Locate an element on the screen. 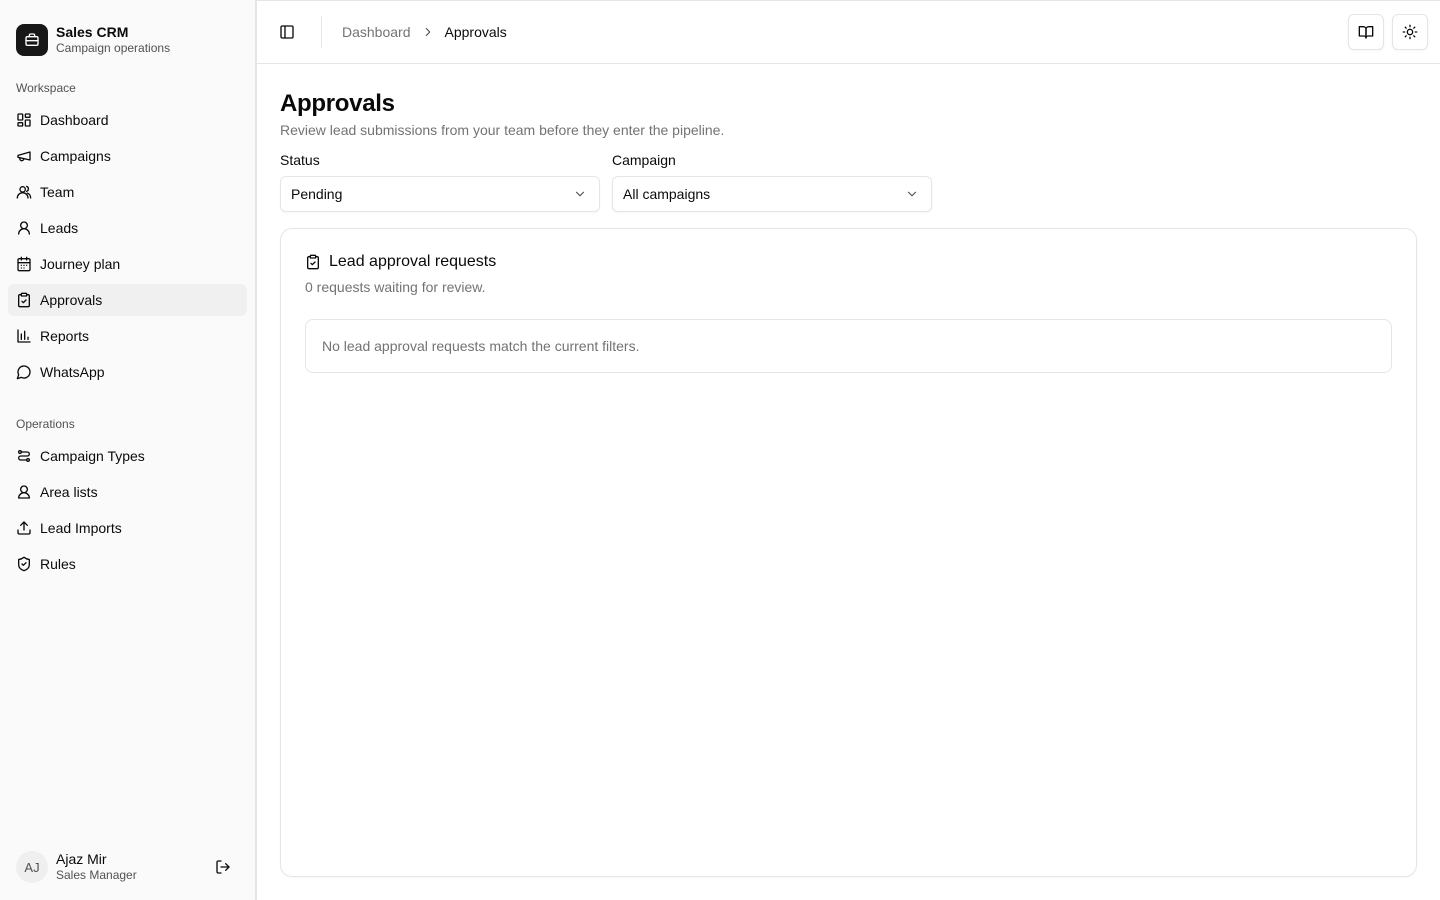 This screenshot has width=1440, height=900. sidebar-item-label: Leads is located at coordinates (59, 228).